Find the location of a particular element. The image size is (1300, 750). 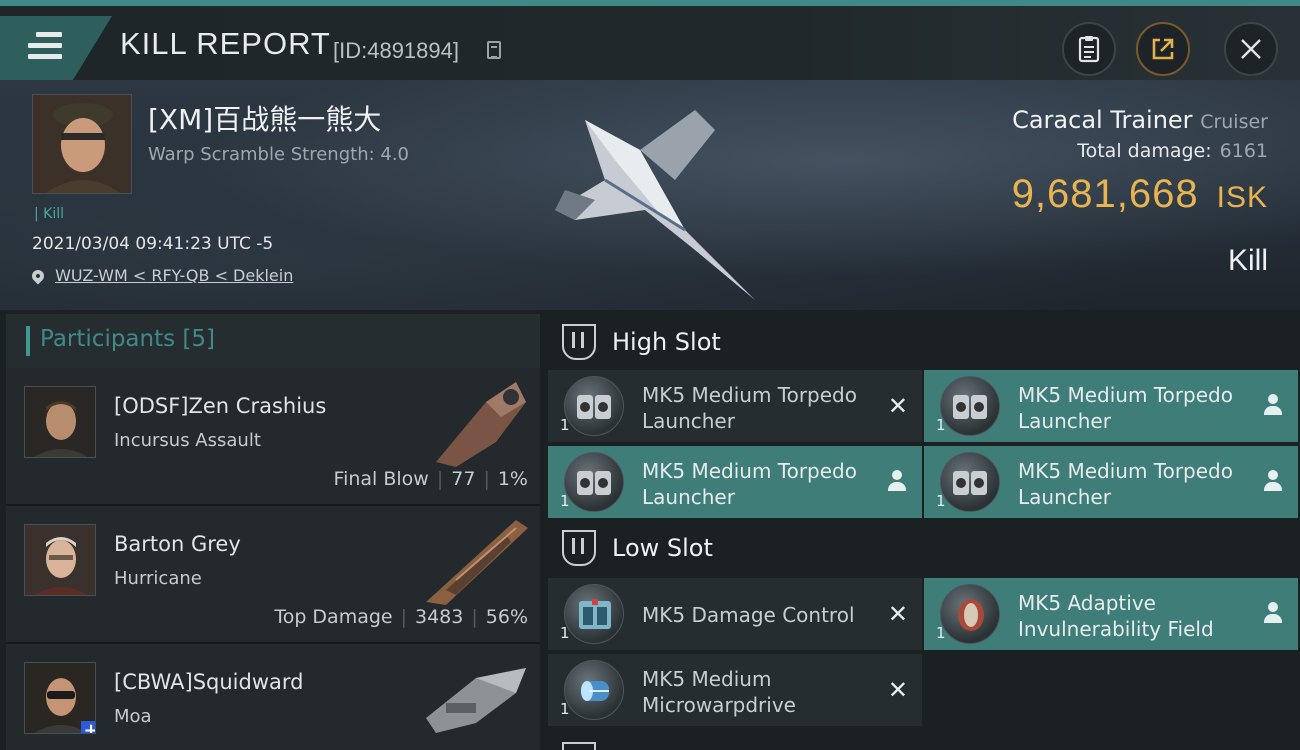

menu-icon is located at coordinates (45, 48).